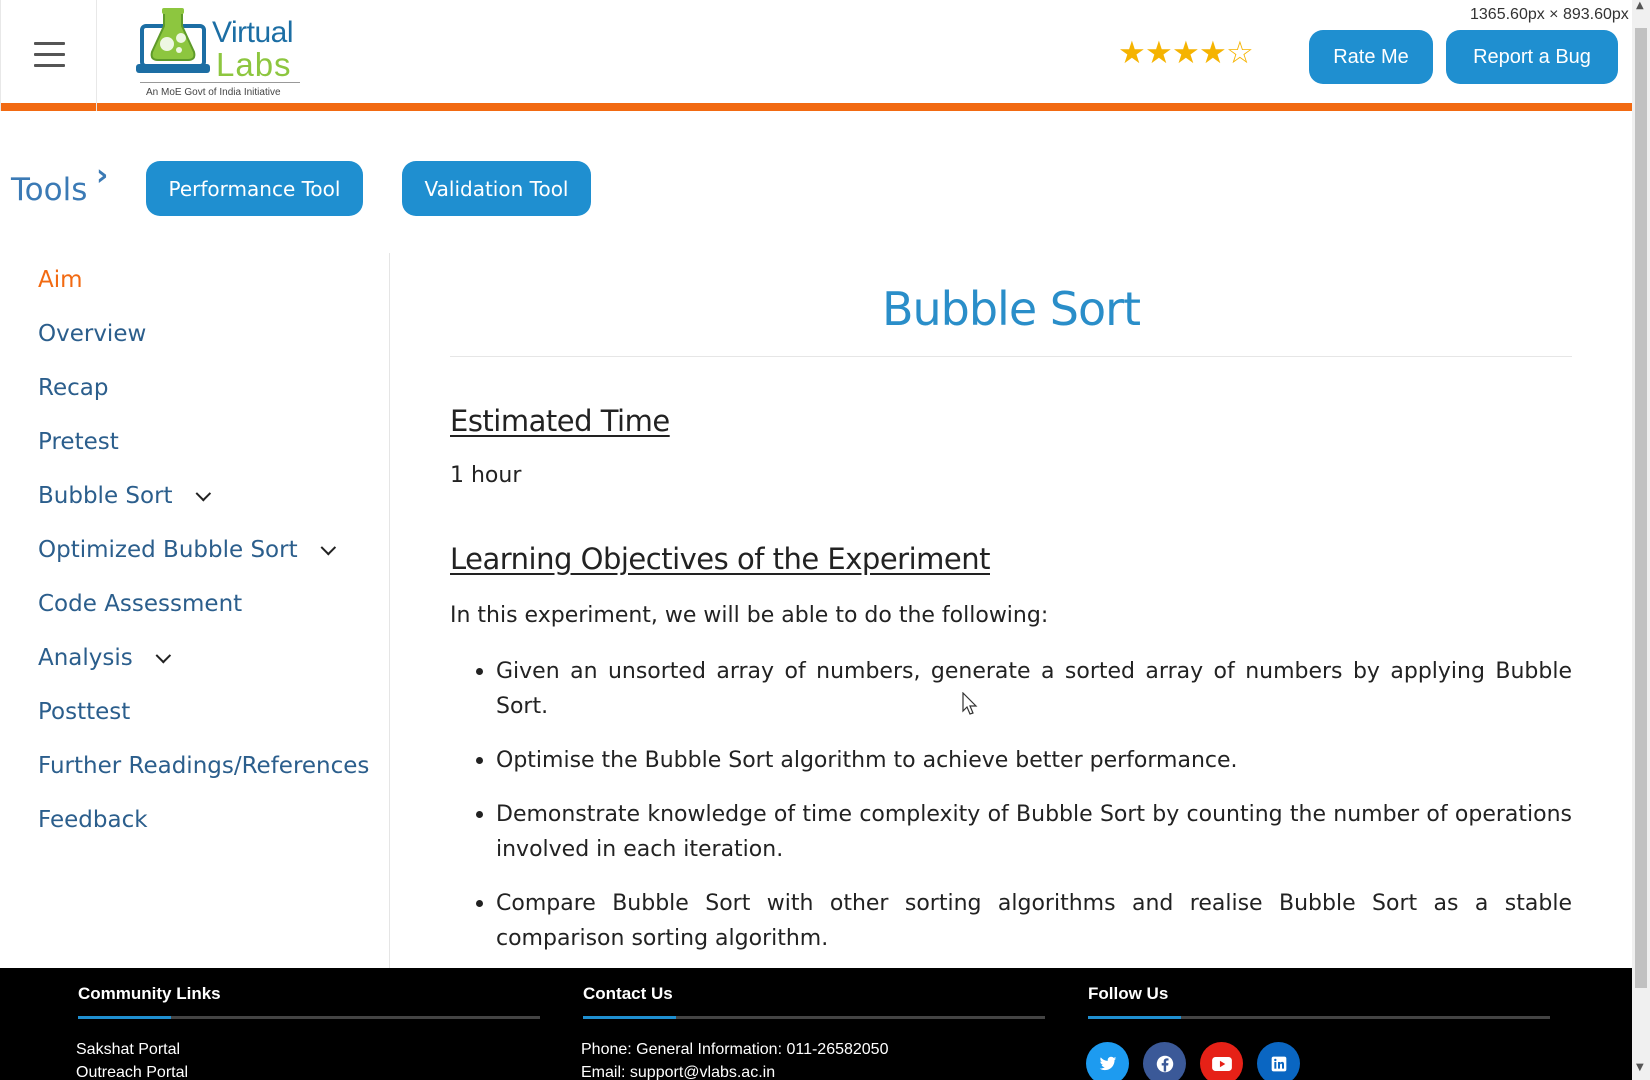 This screenshot has height=1080, width=1650. I want to click on linkedin-icon, so click(1278, 1061).